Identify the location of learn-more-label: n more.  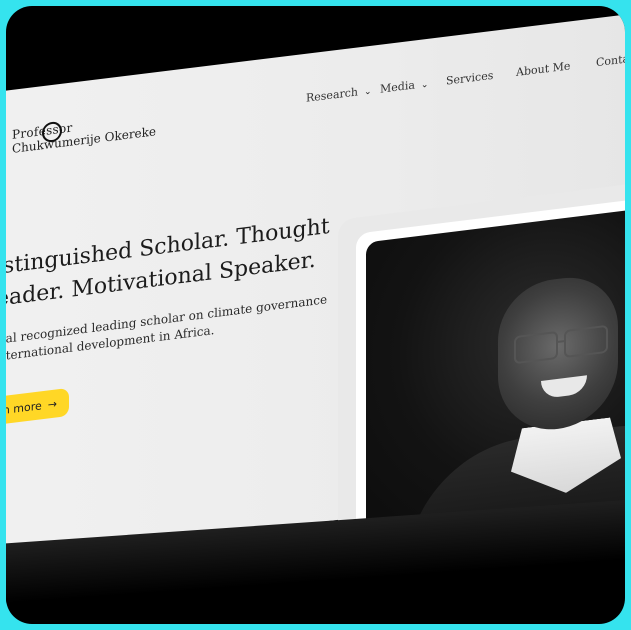
(24, 407).